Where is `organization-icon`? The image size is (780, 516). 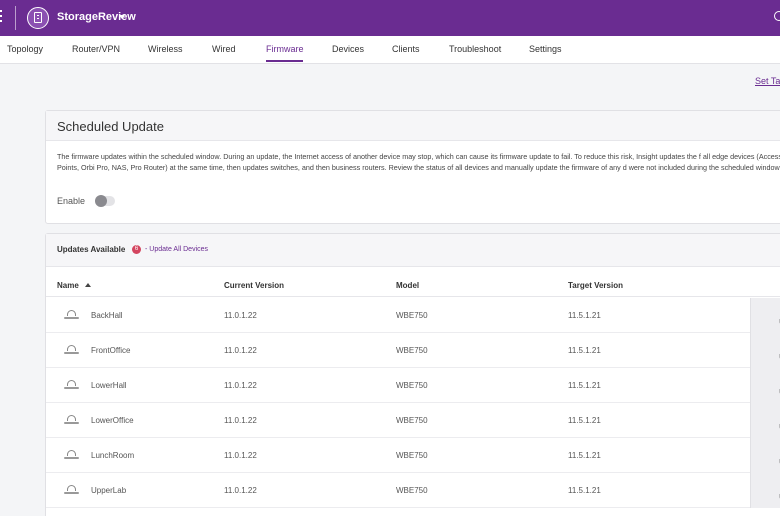 organization-icon is located at coordinates (38, 18).